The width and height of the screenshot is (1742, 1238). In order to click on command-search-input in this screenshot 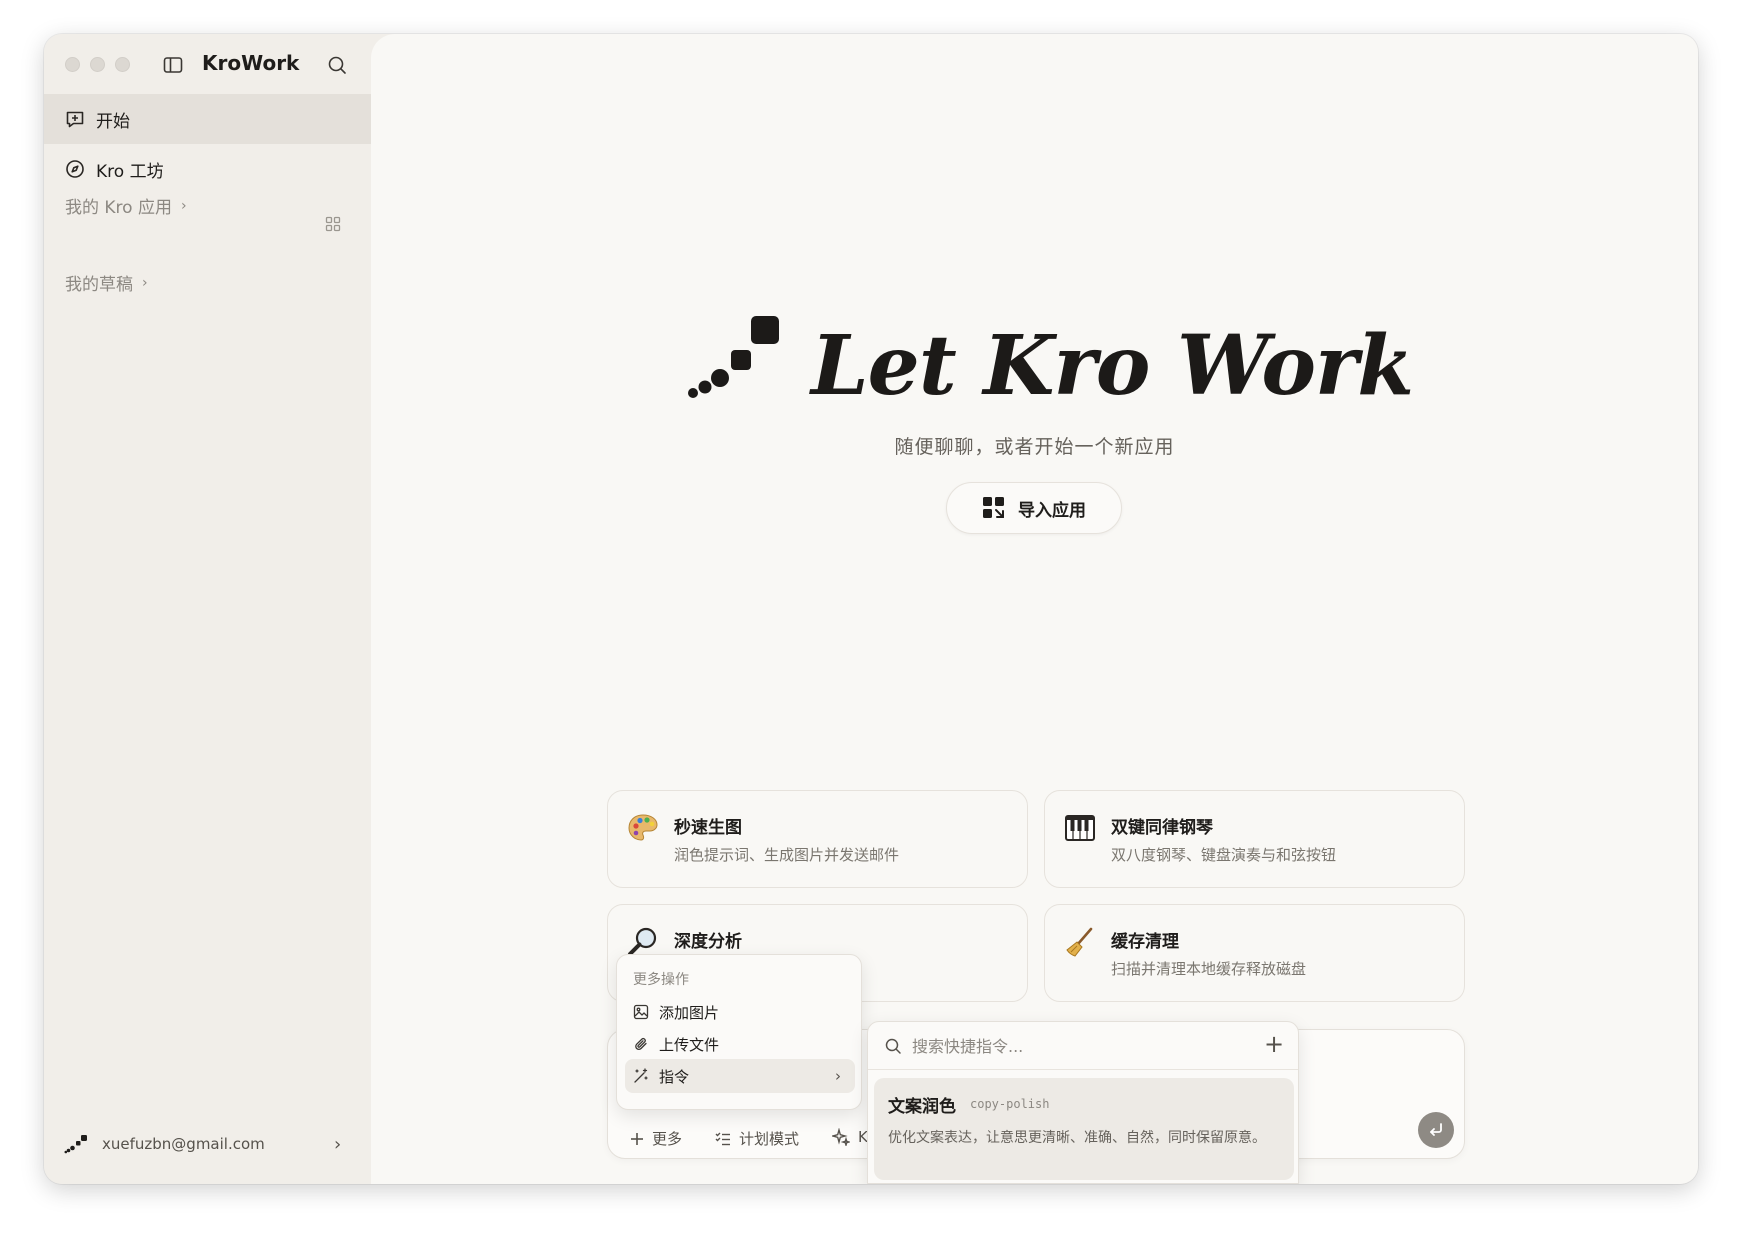, I will do `click(1072, 1046)`.